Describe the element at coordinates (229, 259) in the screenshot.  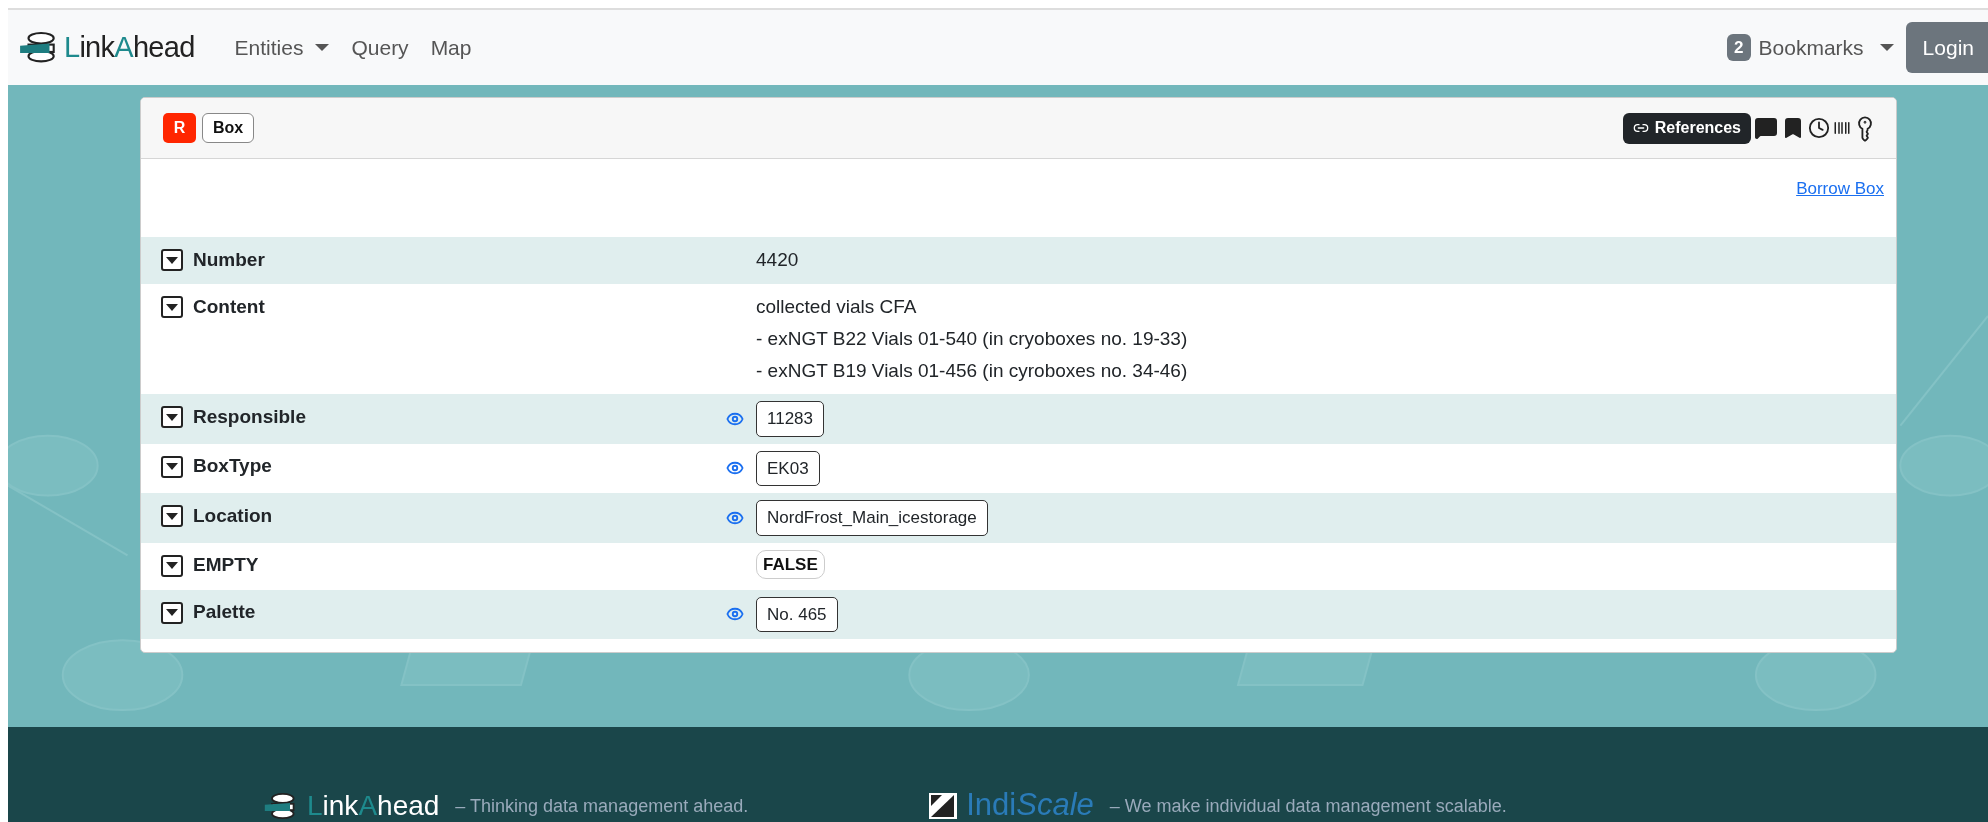
I see `property-name: Number` at that location.